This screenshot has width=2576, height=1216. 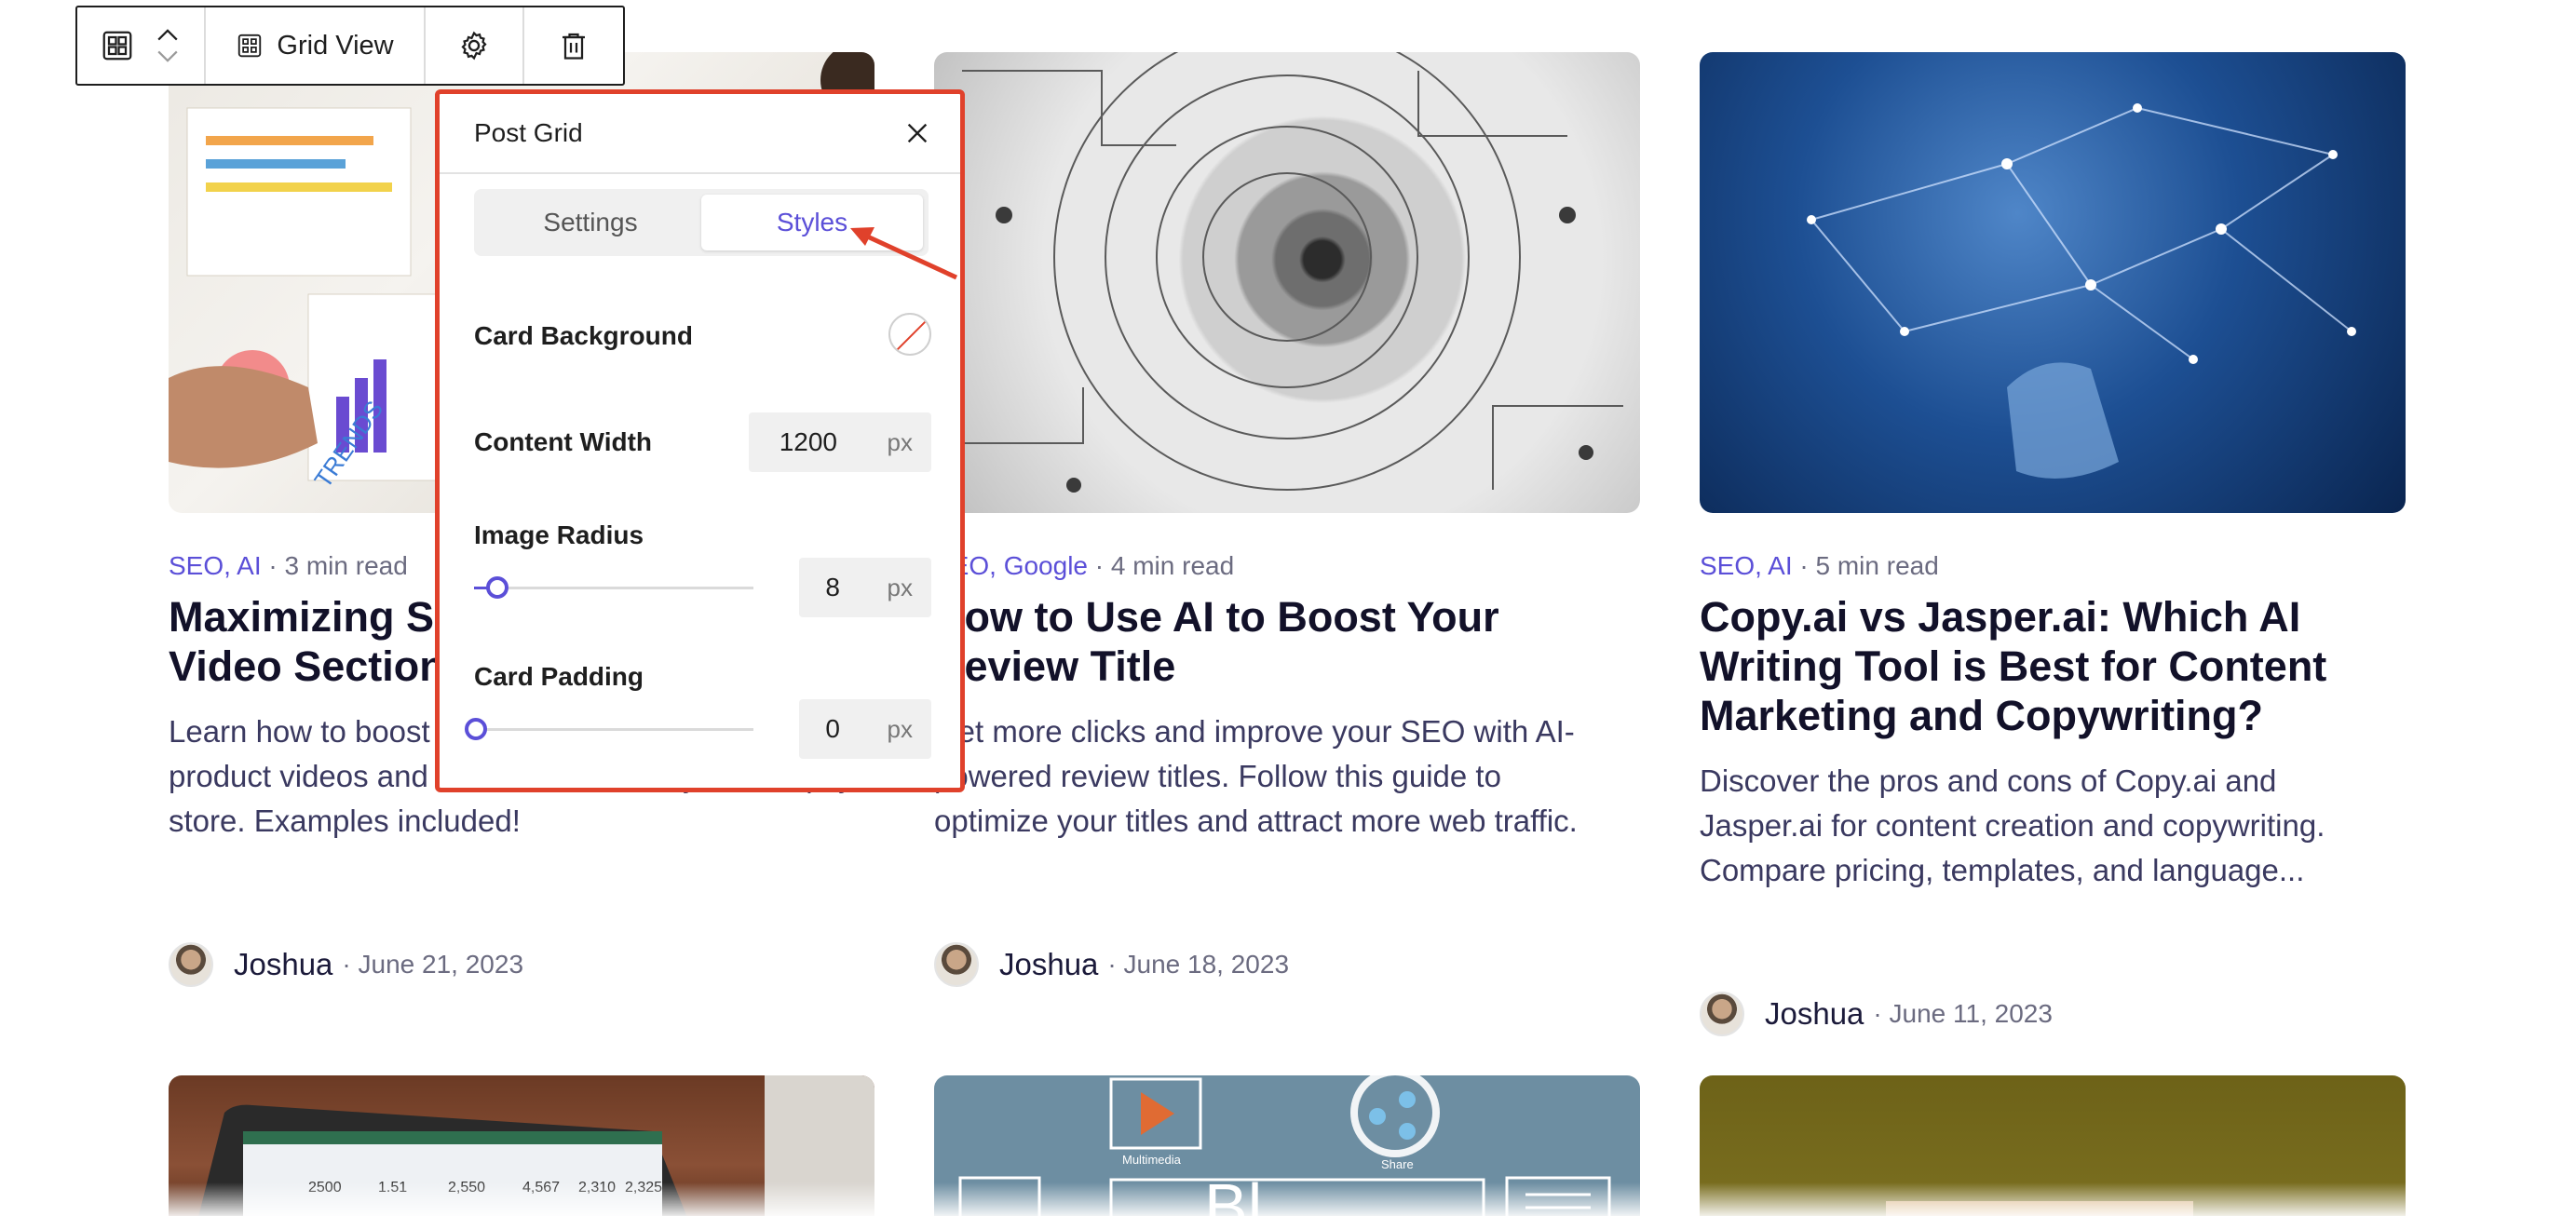 I want to click on grid-view-icon, so click(x=250, y=46).